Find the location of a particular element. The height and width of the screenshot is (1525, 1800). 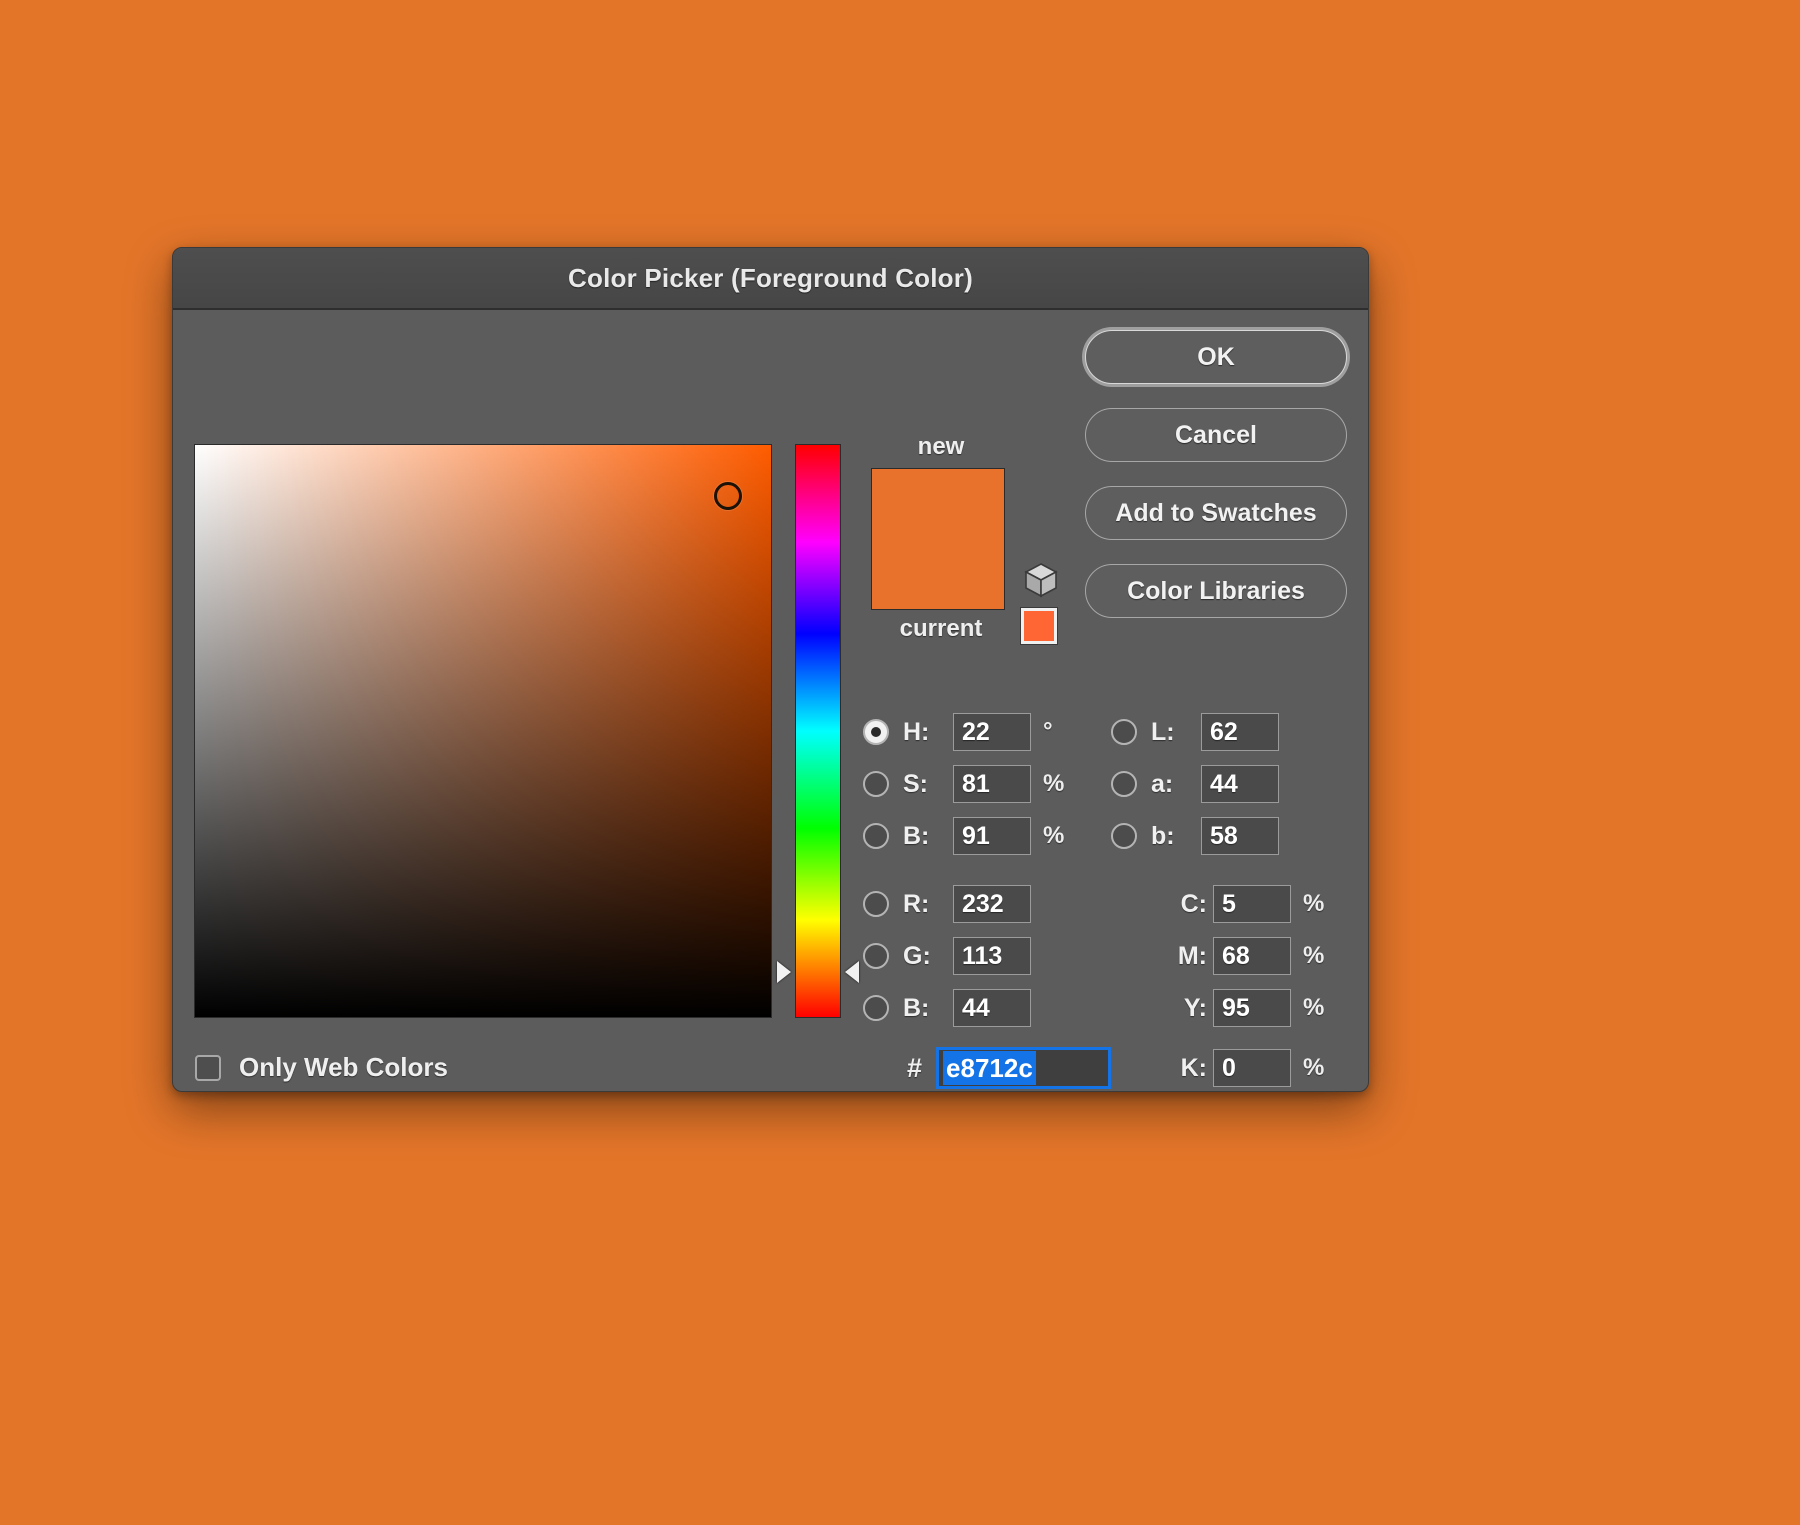

unit-yellow: % is located at coordinates (1314, 1007).